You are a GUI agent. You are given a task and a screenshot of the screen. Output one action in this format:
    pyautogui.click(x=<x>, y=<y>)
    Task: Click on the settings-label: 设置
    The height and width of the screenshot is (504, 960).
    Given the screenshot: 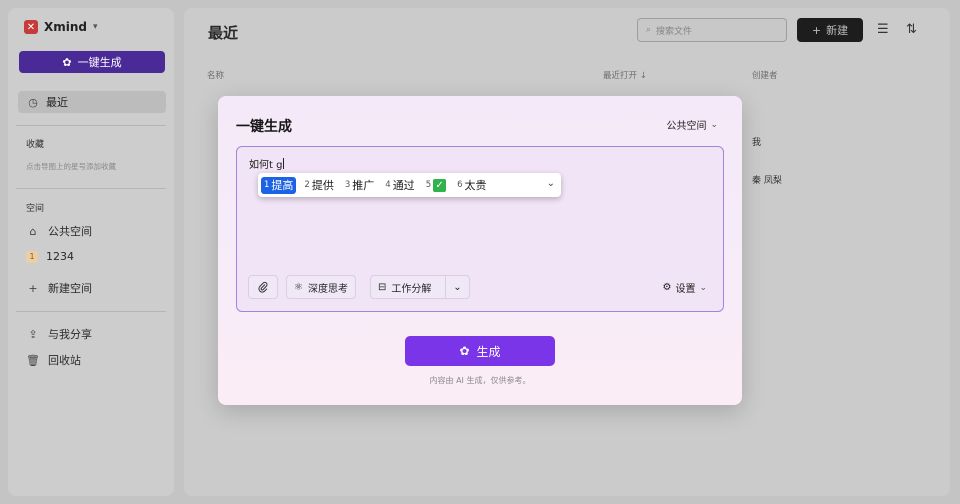 What is the action you would take?
    pyautogui.click(x=685, y=289)
    